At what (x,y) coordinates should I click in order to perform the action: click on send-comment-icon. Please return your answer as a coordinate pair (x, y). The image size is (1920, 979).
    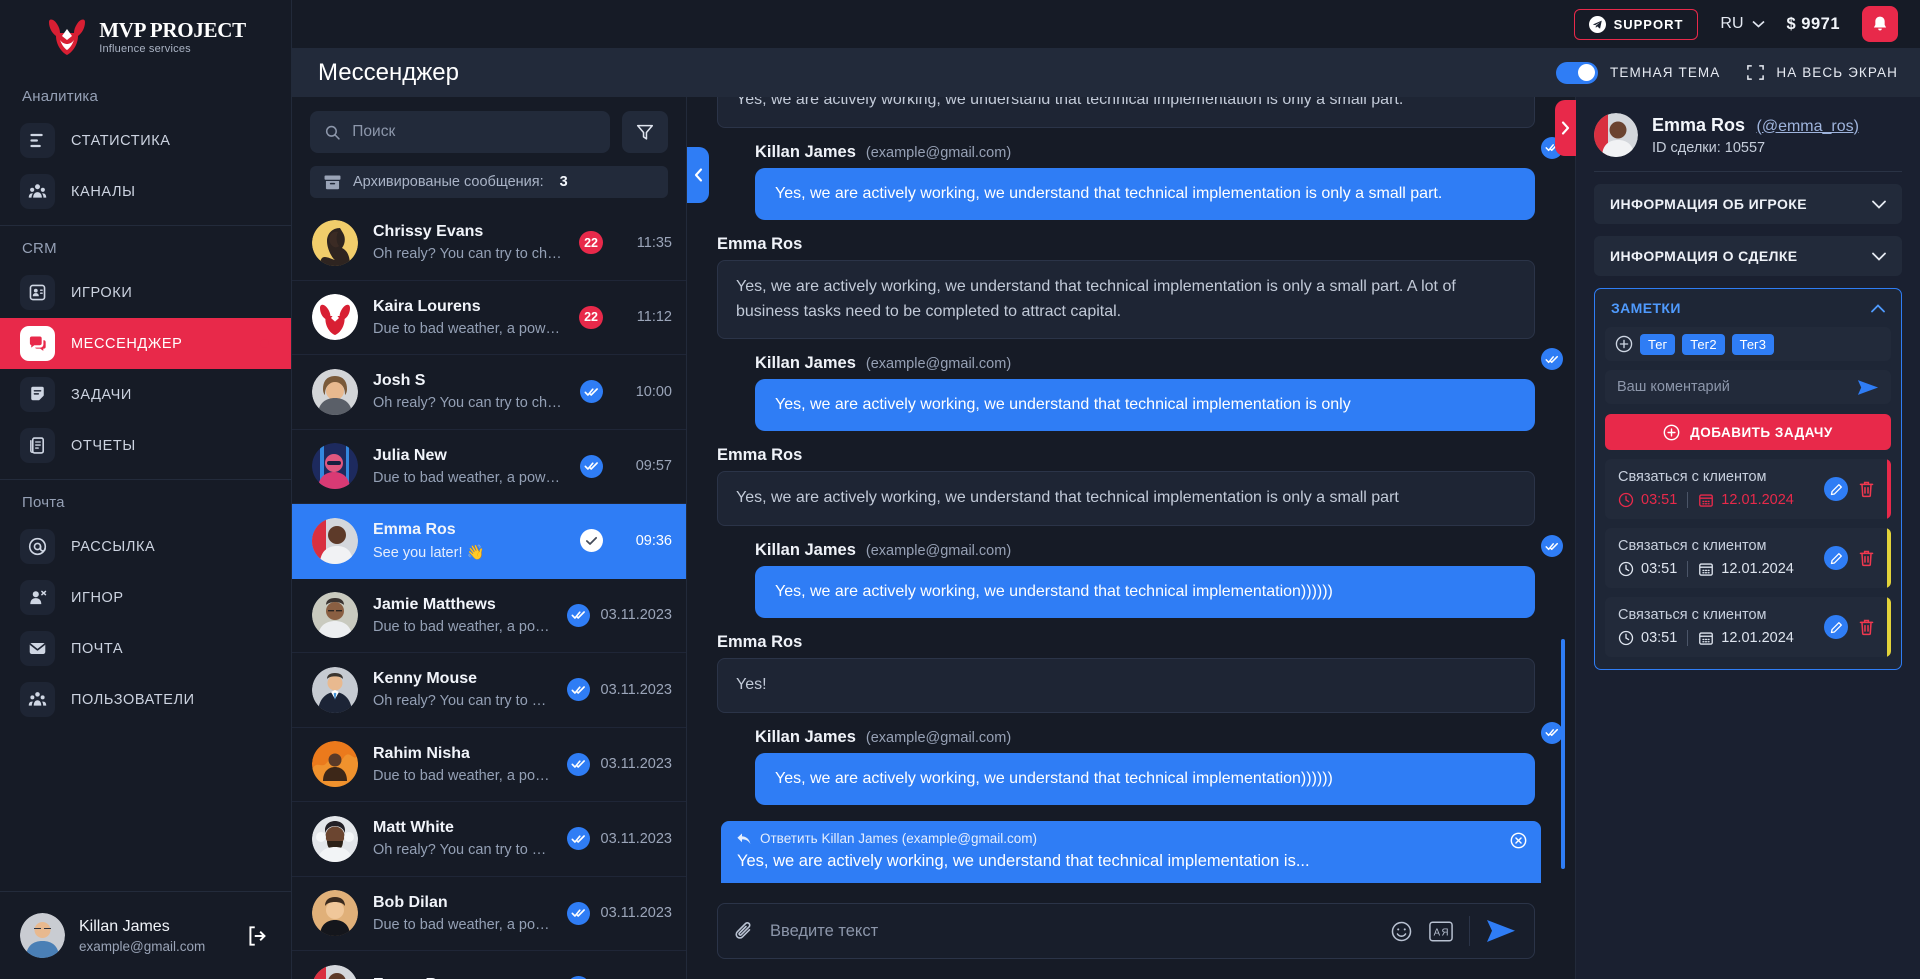
    Looking at the image, I should click on (1868, 387).